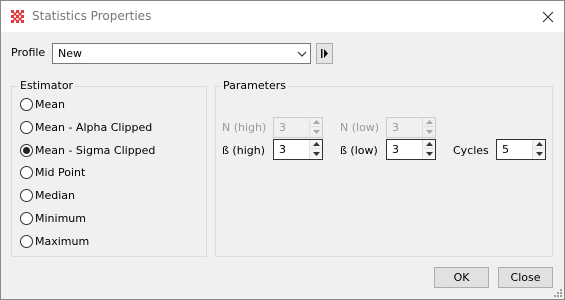 The width and height of the screenshot is (565, 300). Describe the element at coordinates (60, 172) in the screenshot. I see `radio-label: Mid Point` at that location.